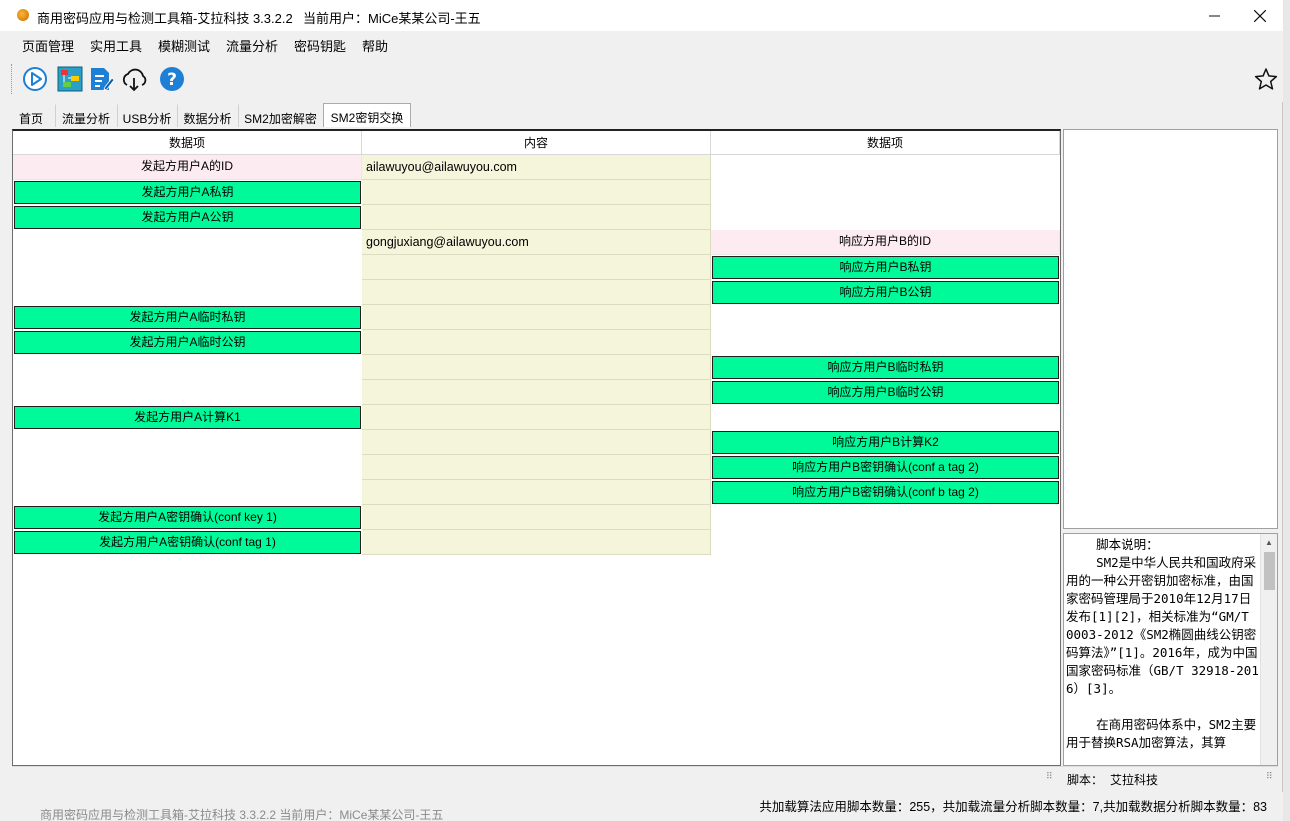 This screenshot has height=821, width=1290. I want to click on favorite-button, so click(1266, 79).